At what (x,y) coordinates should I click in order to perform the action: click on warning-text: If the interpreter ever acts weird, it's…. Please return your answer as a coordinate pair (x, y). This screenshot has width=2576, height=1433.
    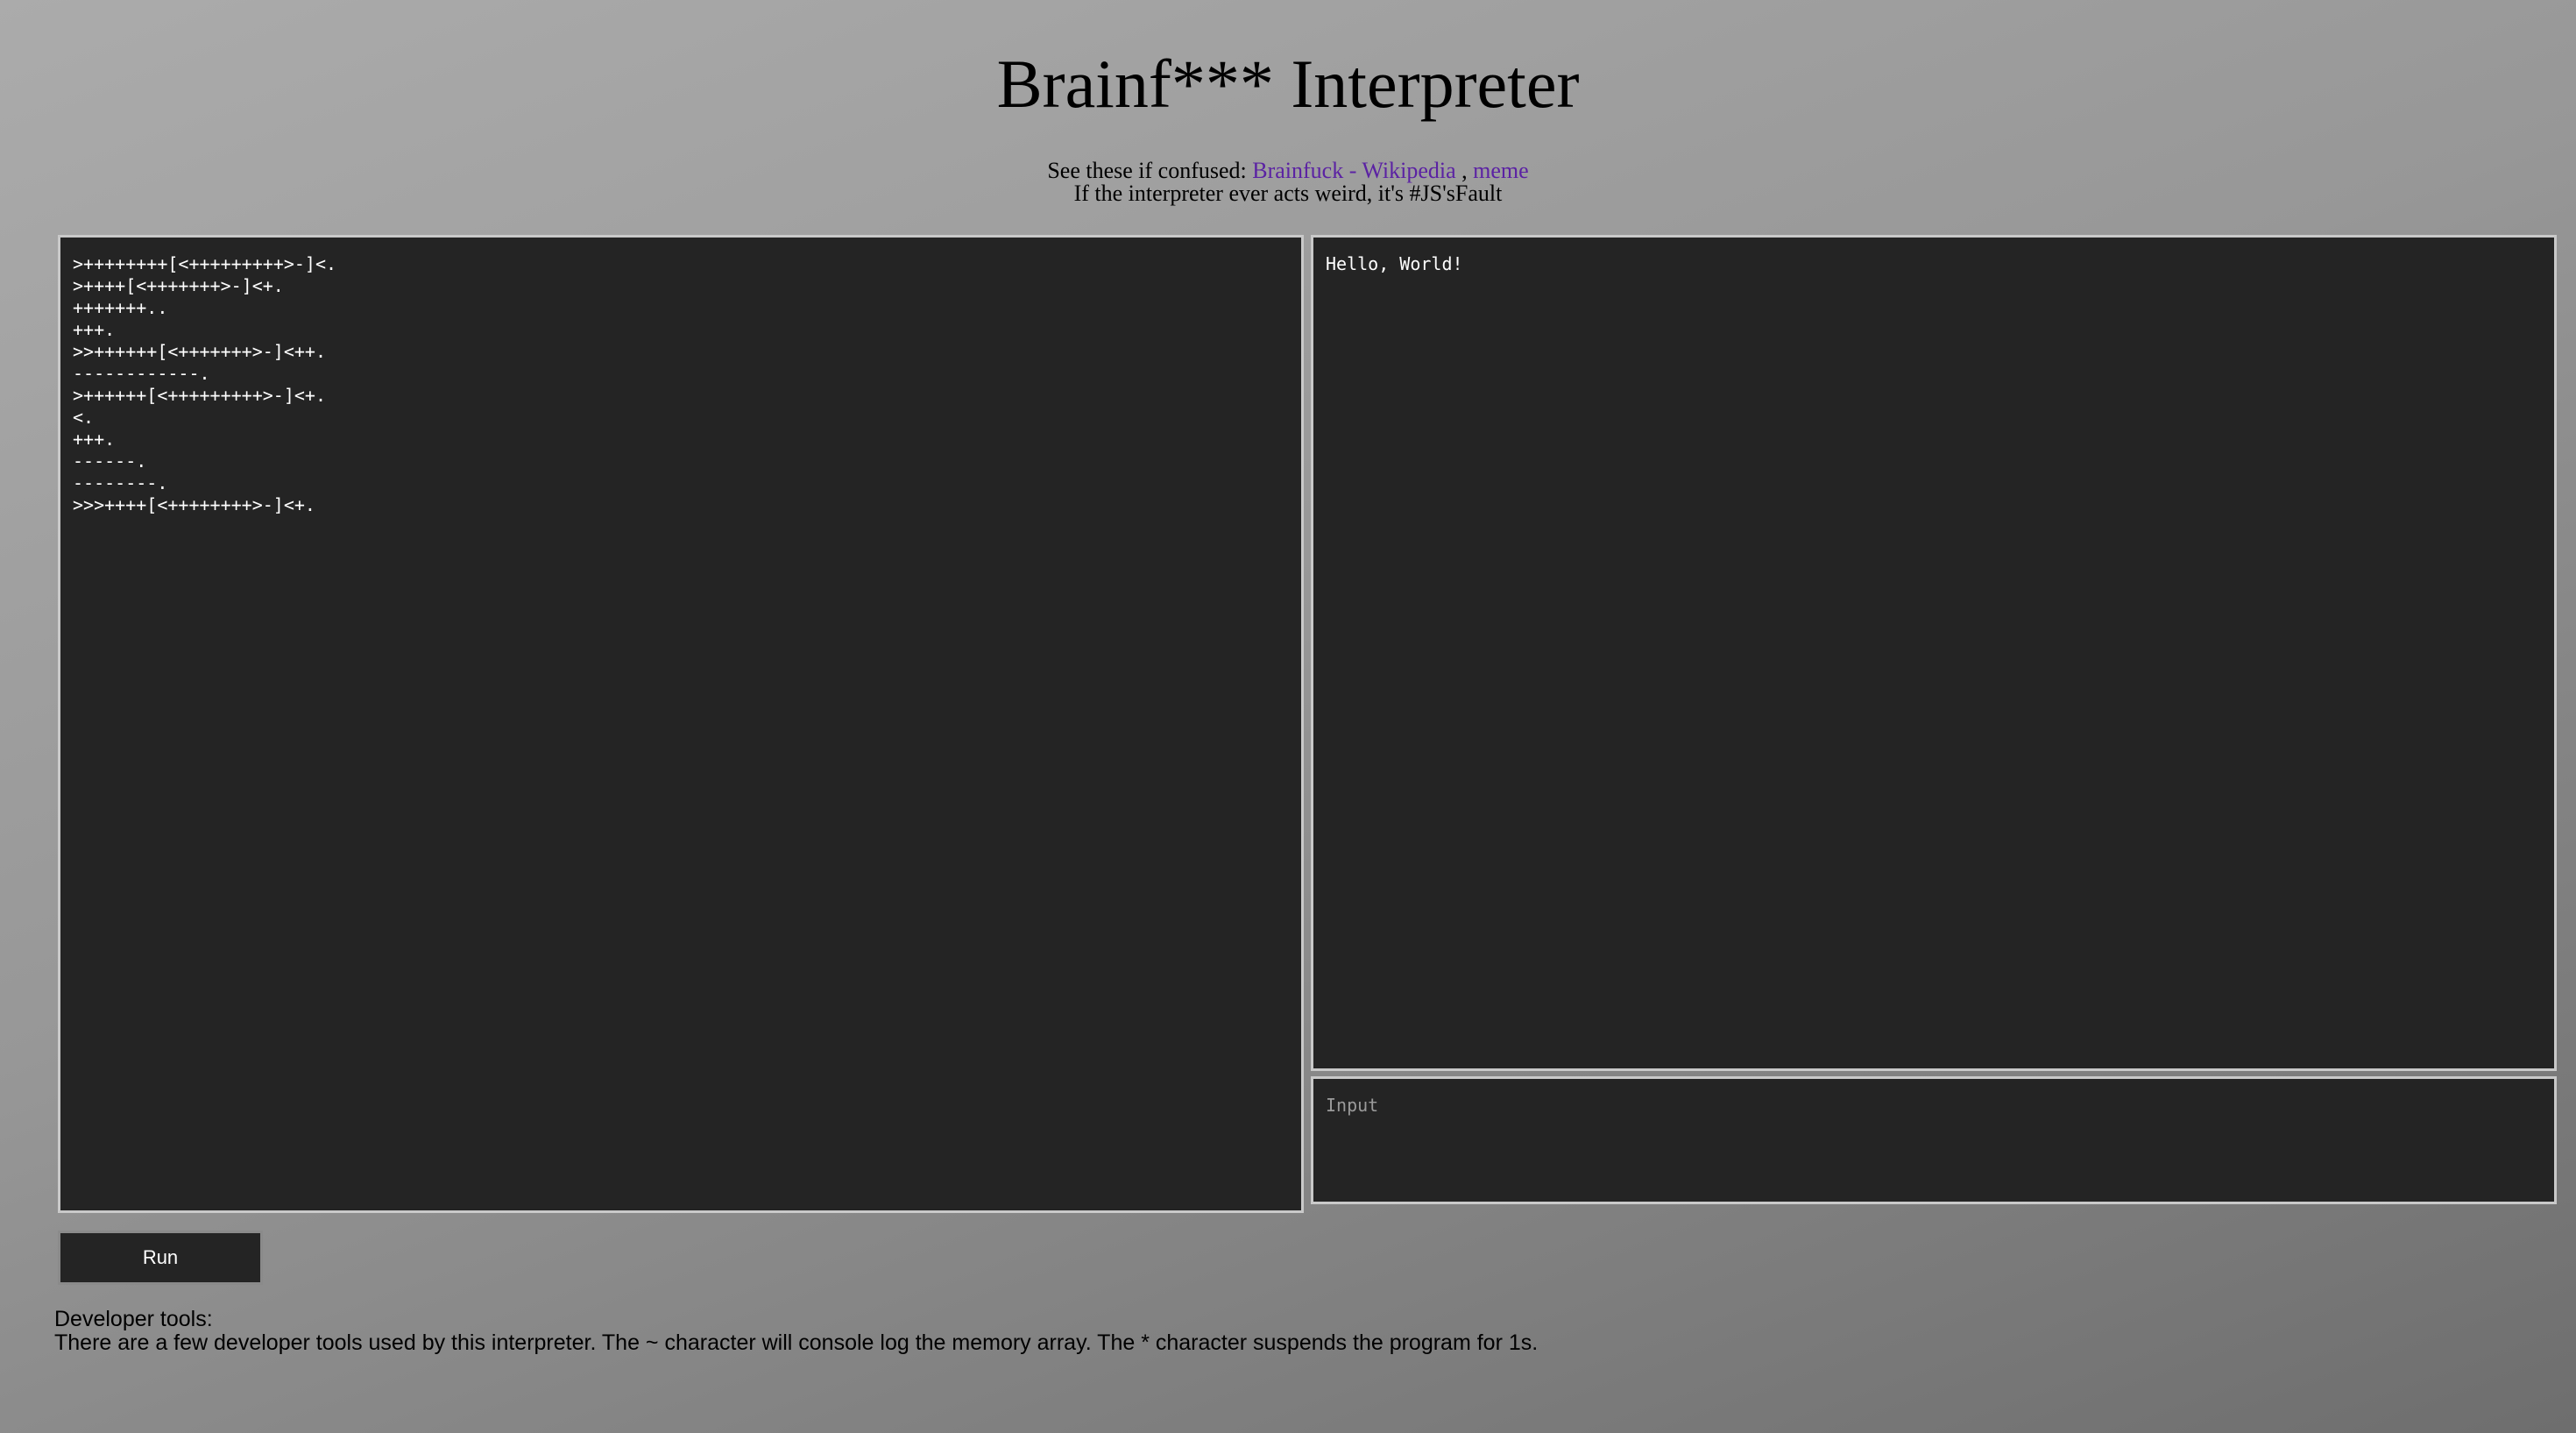
    Looking at the image, I should click on (1288, 193).